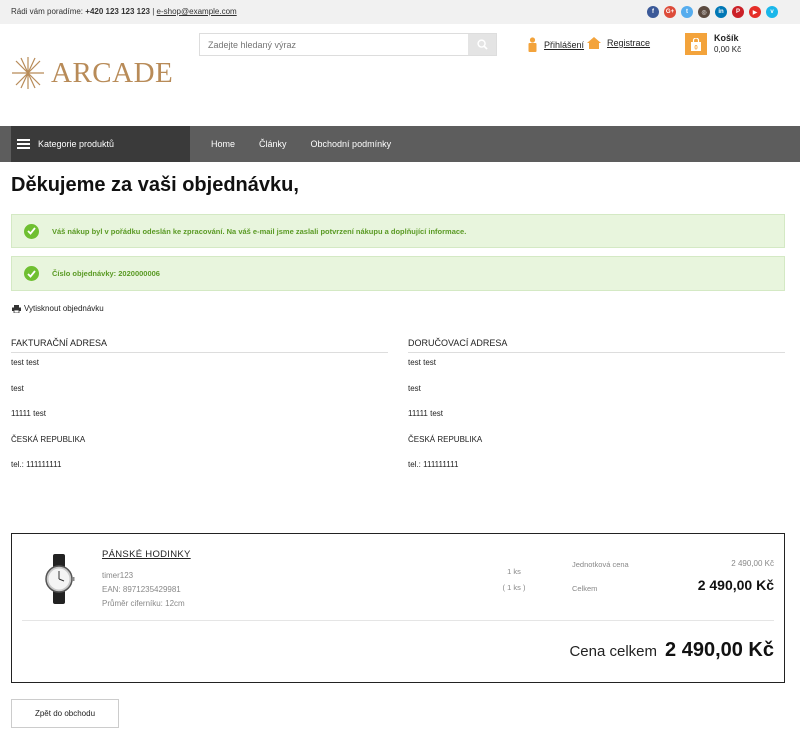  What do you see at coordinates (613, 651) in the screenshot?
I see `grand-total-label: Cena celkem` at bounding box center [613, 651].